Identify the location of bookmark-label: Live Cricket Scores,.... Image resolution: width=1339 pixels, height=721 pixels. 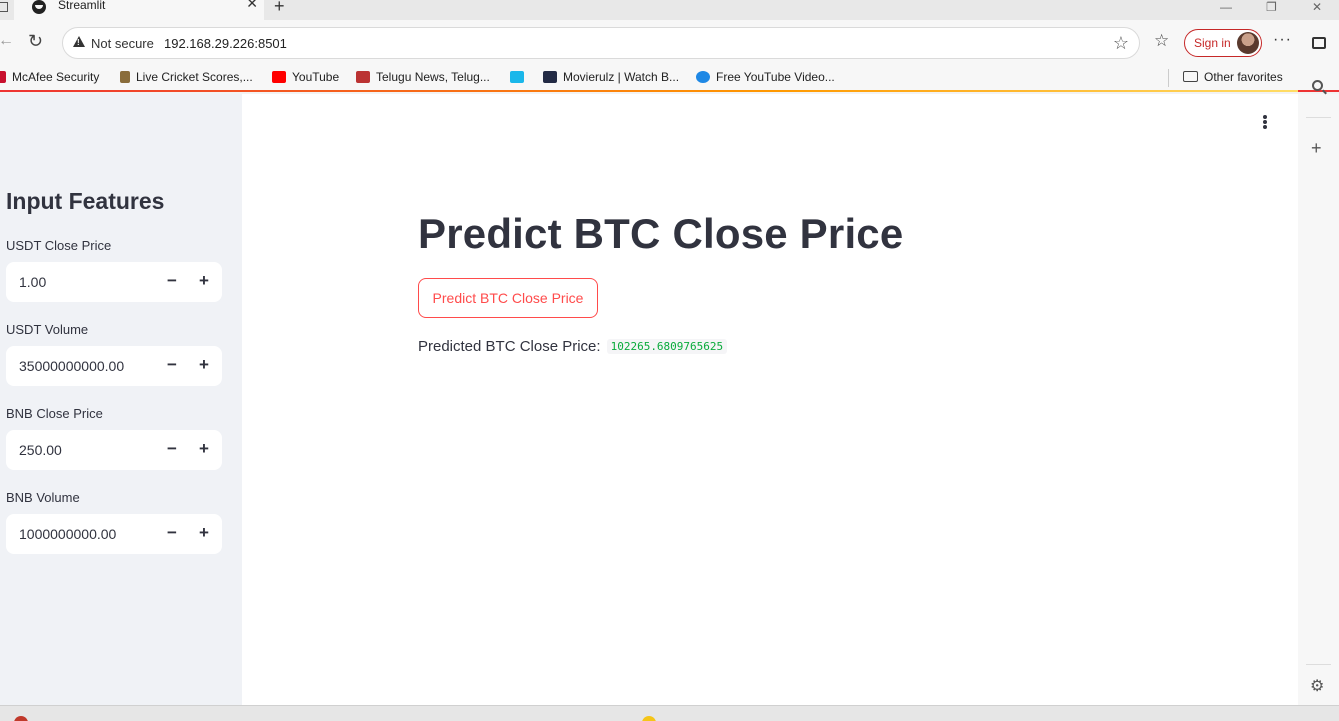
(194, 77).